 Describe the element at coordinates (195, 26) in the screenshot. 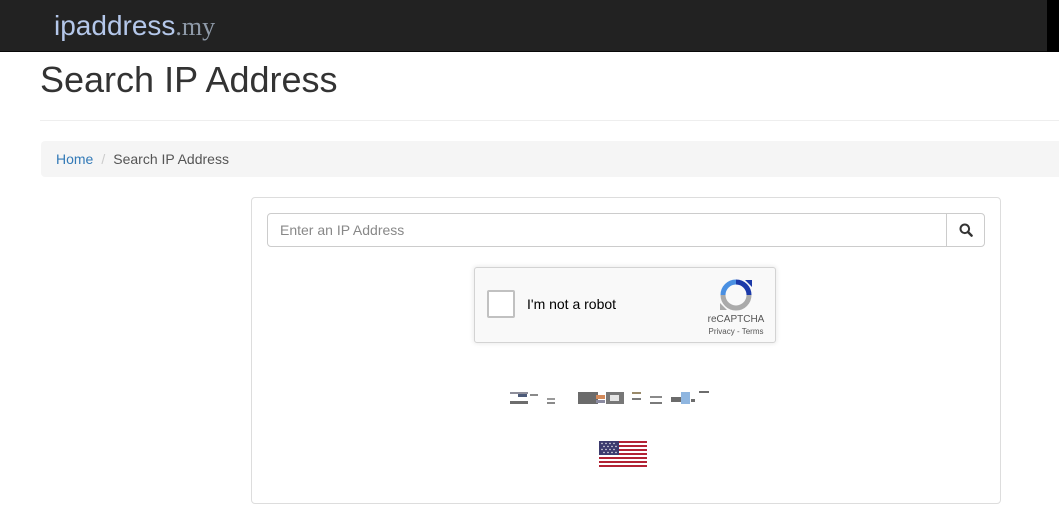

I see `brand-tld: .my` at that location.